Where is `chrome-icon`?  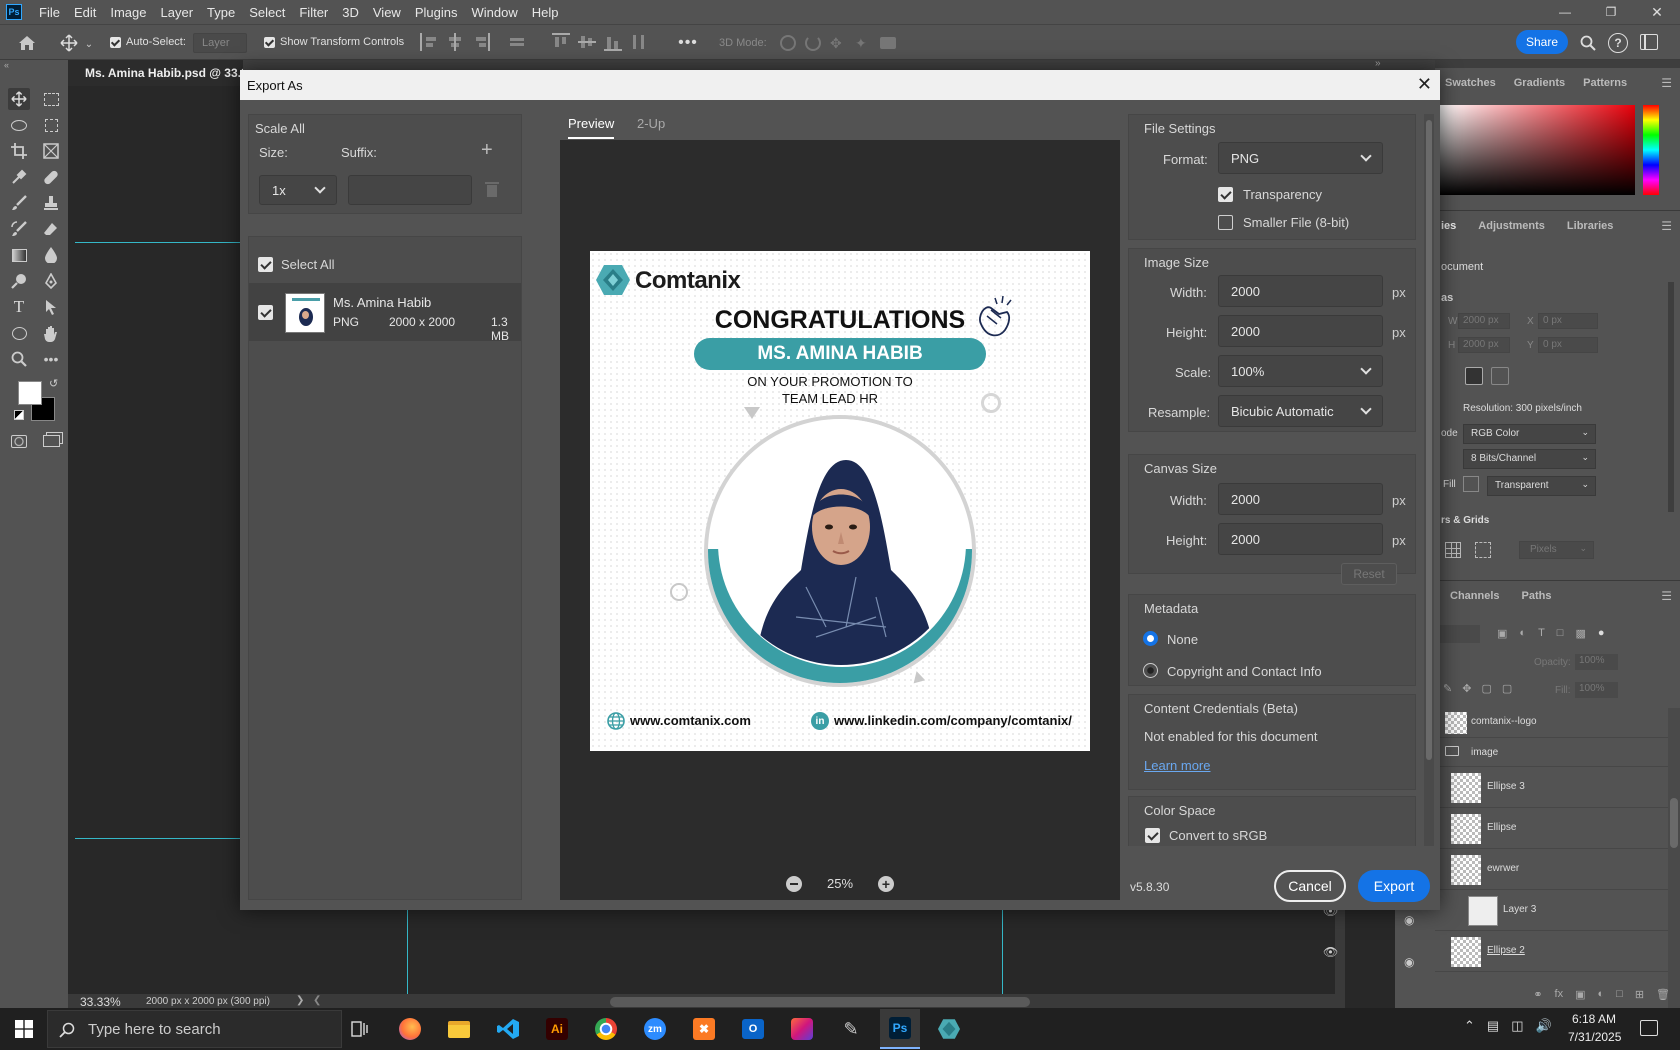
chrome-icon is located at coordinates (606, 1029).